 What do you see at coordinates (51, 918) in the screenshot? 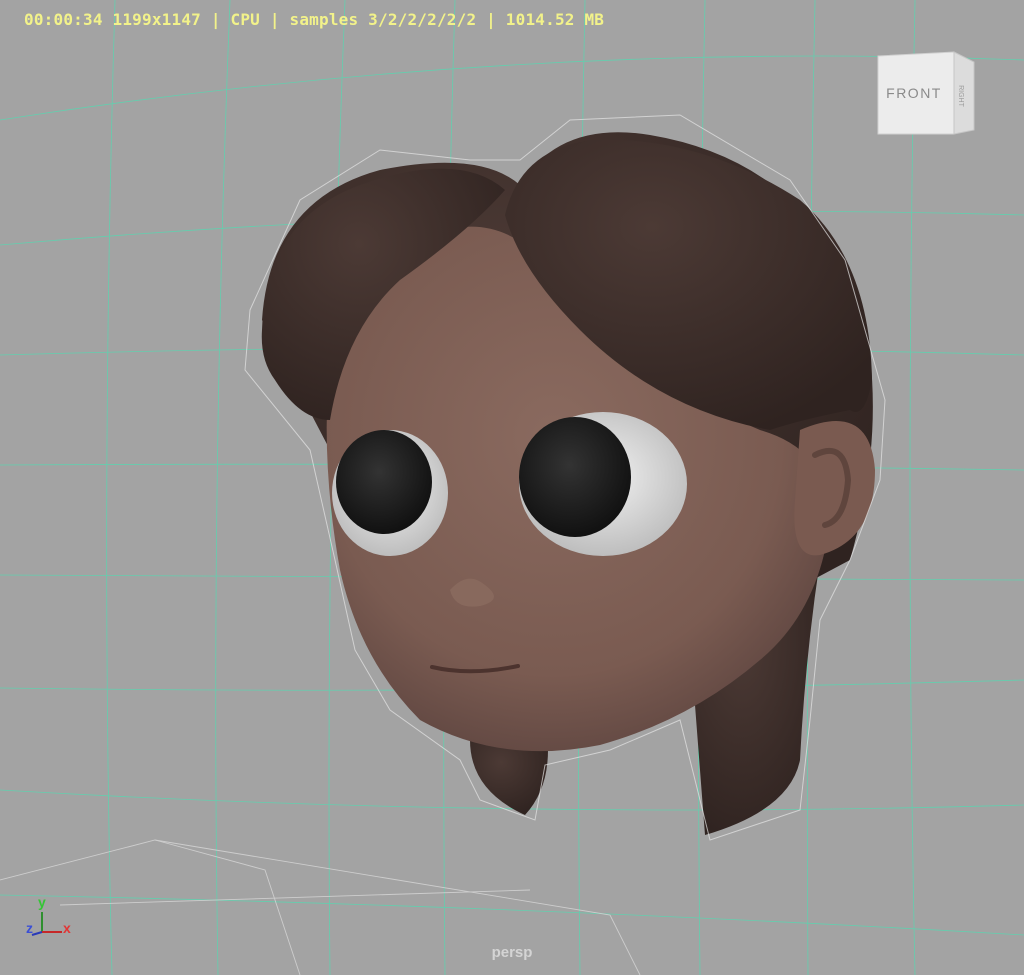
I see `axis-indicator: y z x` at bounding box center [51, 918].